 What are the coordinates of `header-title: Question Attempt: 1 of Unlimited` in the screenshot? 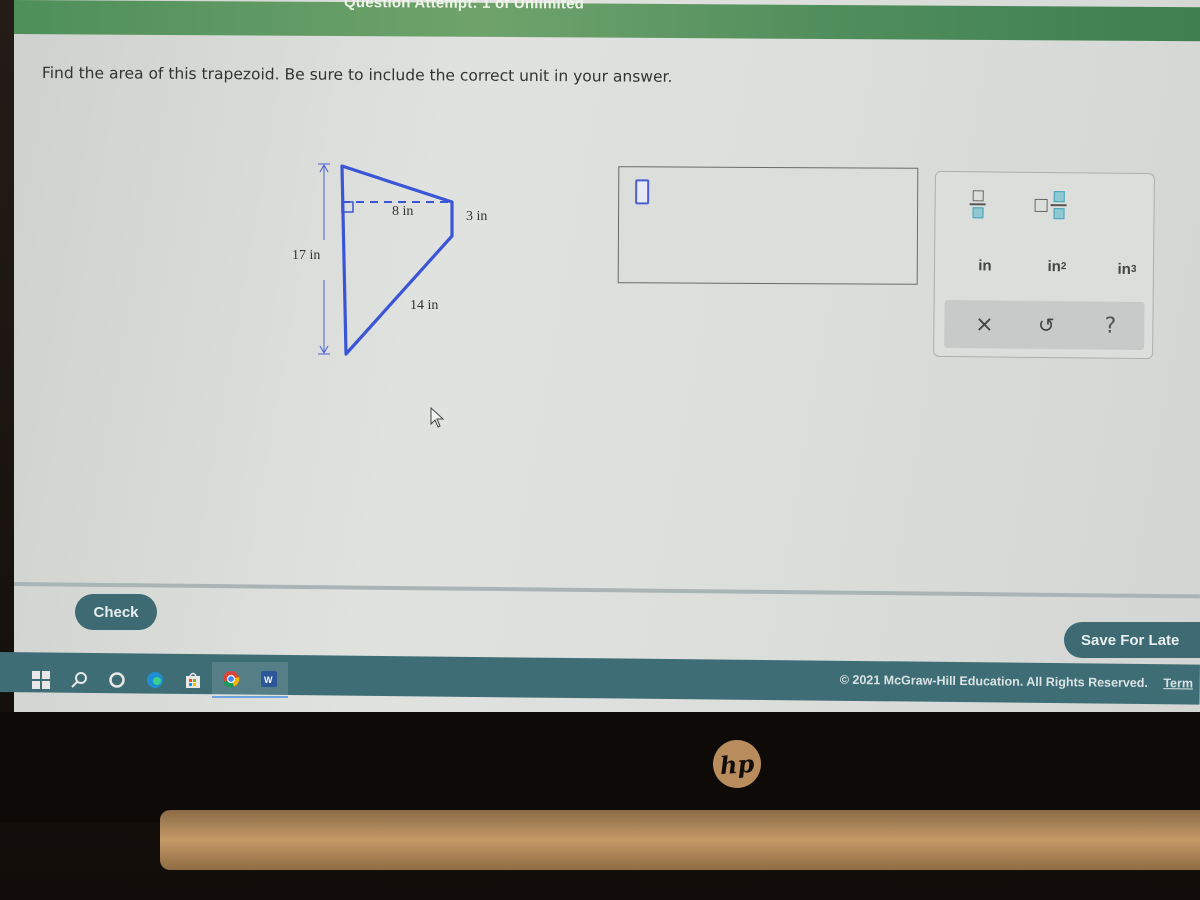 It's located at (464, 6).